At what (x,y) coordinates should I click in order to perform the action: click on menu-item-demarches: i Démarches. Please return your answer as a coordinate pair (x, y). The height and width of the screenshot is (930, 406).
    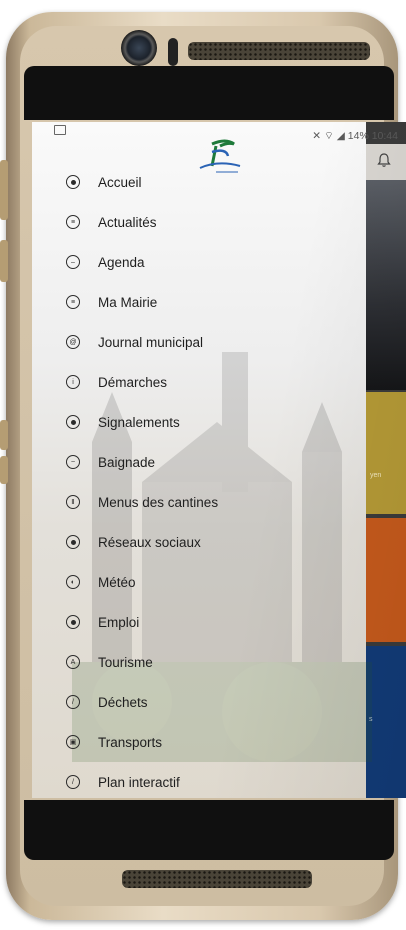
    Looking at the image, I should click on (211, 382).